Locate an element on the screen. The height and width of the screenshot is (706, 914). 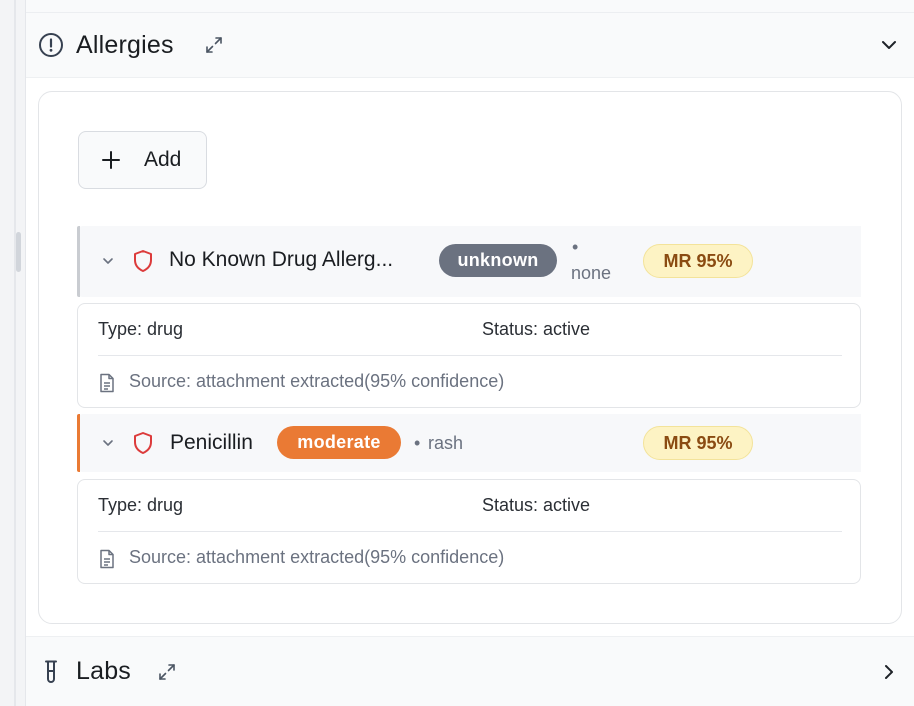
section-title: Labs is located at coordinates (104, 671).